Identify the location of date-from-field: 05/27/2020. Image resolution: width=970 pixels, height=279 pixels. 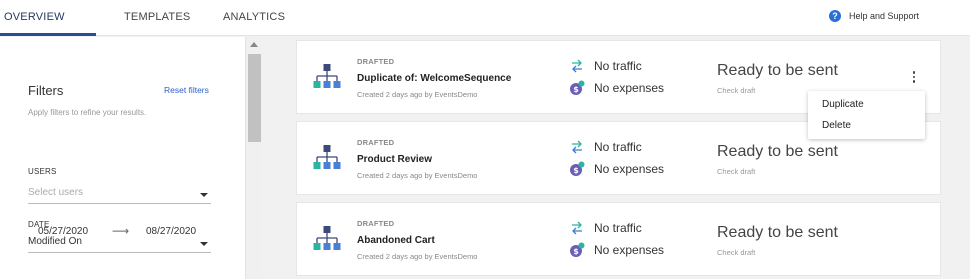
(63, 231).